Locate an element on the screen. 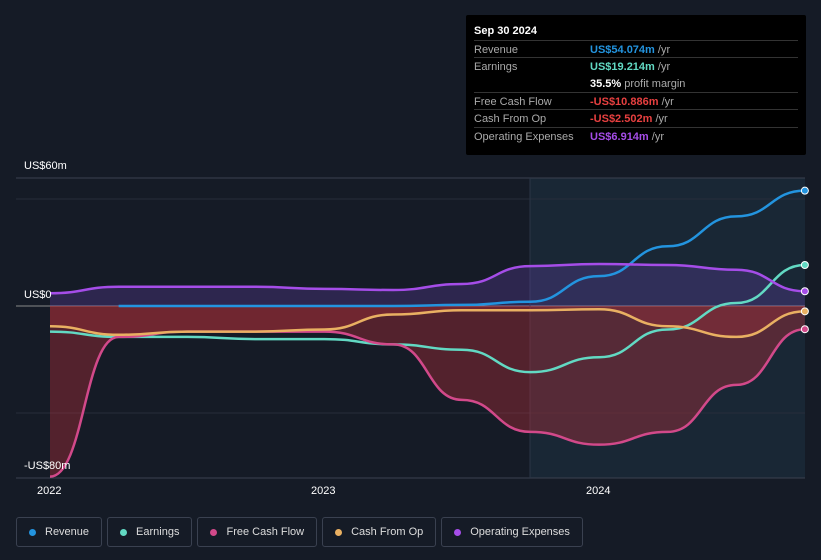 This screenshot has height=560, width=821. tooltip-label: Earnings is located at coordinates (496, 67).